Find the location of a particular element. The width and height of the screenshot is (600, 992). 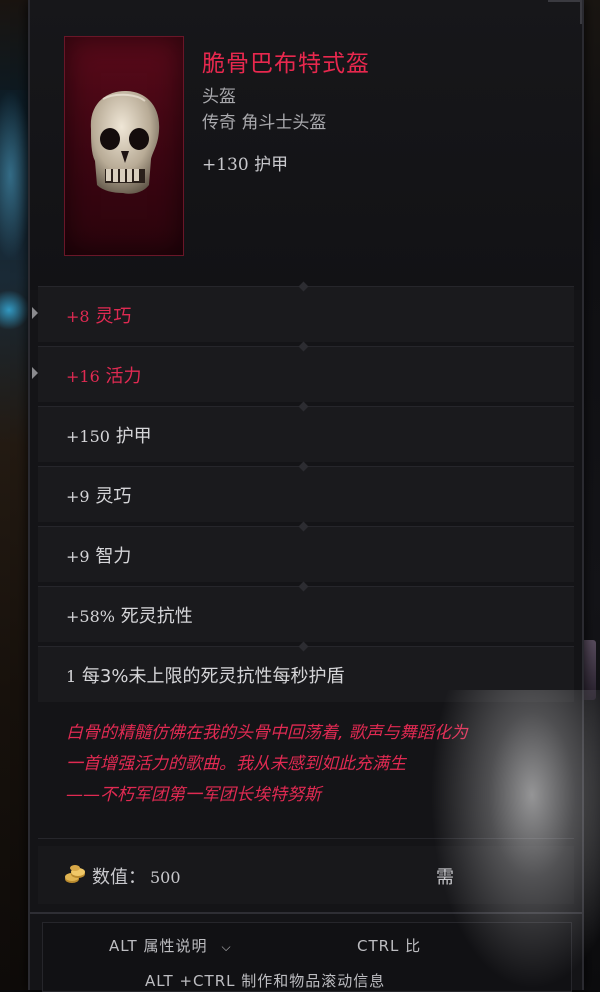

stat-label: 死灵抗性 is located at coordinates (156, 616).